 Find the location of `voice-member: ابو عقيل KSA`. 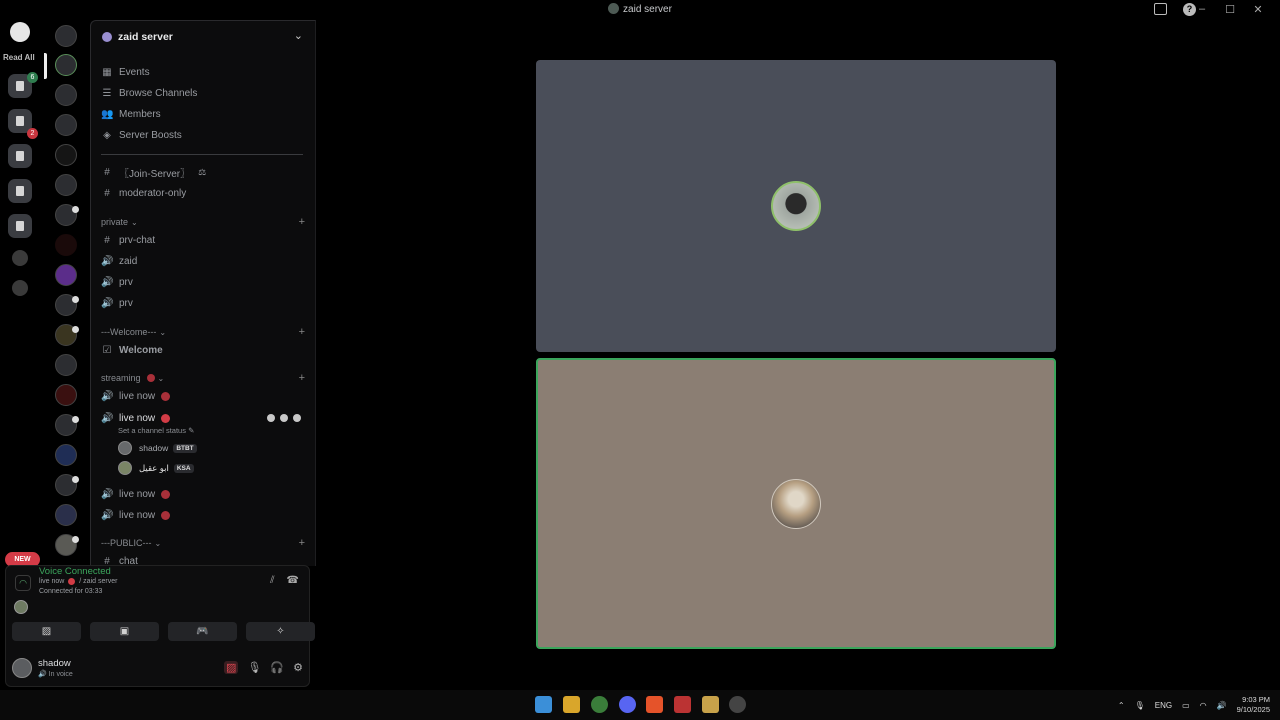

voice-member: ابو عقيل KSA is located at coordinates (208, 468).